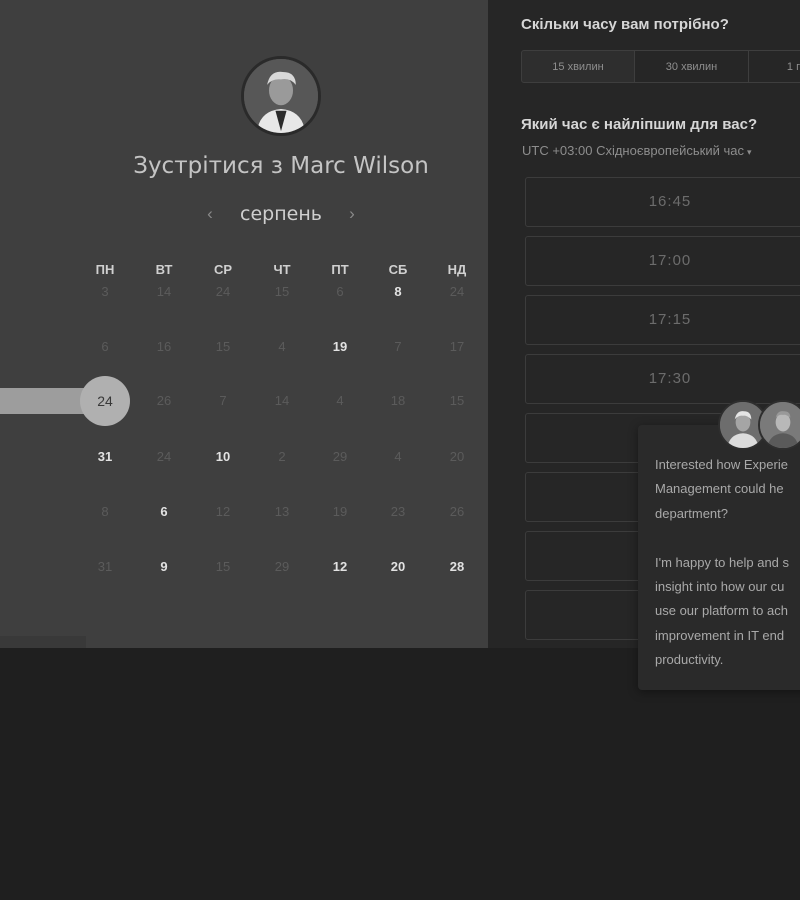 This screenshot has width=800, height=900. What do you see at coordinates (164, 269) in the screenshot?
I see `weekday-label: ВТ` at bounding box center [164, 269].